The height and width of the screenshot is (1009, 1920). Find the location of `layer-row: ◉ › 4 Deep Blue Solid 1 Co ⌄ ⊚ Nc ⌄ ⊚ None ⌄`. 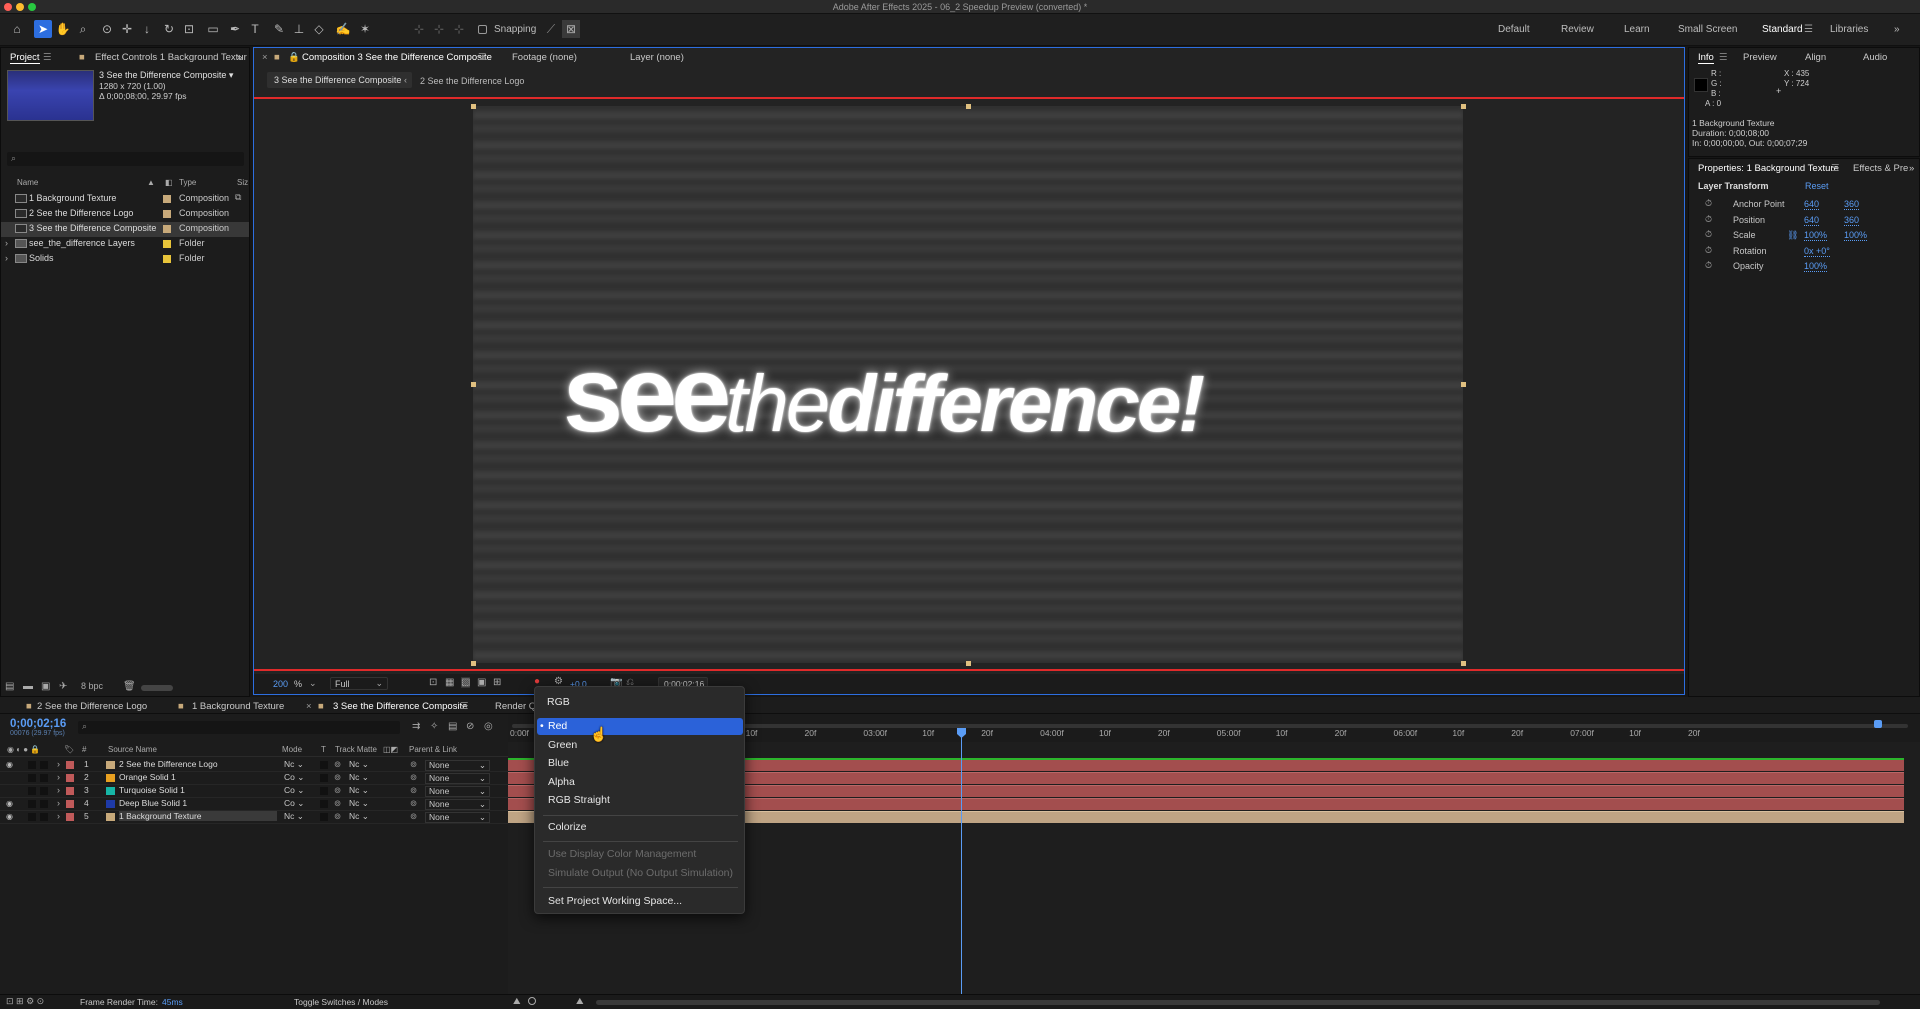

layer-row: ◉ › 4 Deep Blue Solid 1 Co ⌄ ⊚ Nc ⌄ ⊚ None ⌄ is located at coordinates (254, 804).